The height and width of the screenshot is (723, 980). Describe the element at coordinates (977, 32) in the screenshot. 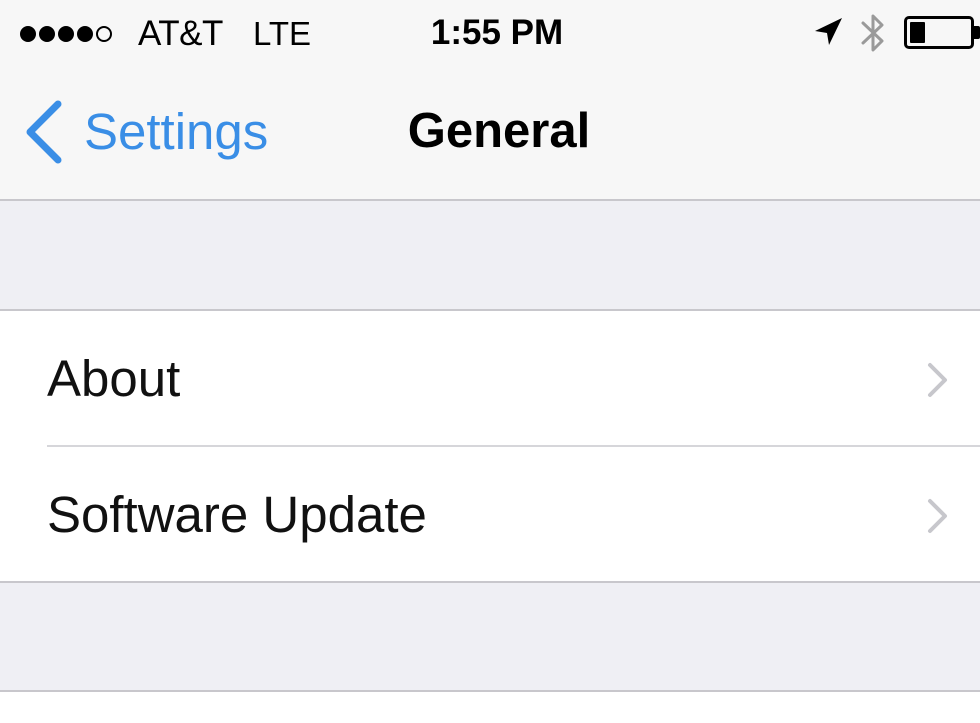

I see `battery-terminal` at that location.